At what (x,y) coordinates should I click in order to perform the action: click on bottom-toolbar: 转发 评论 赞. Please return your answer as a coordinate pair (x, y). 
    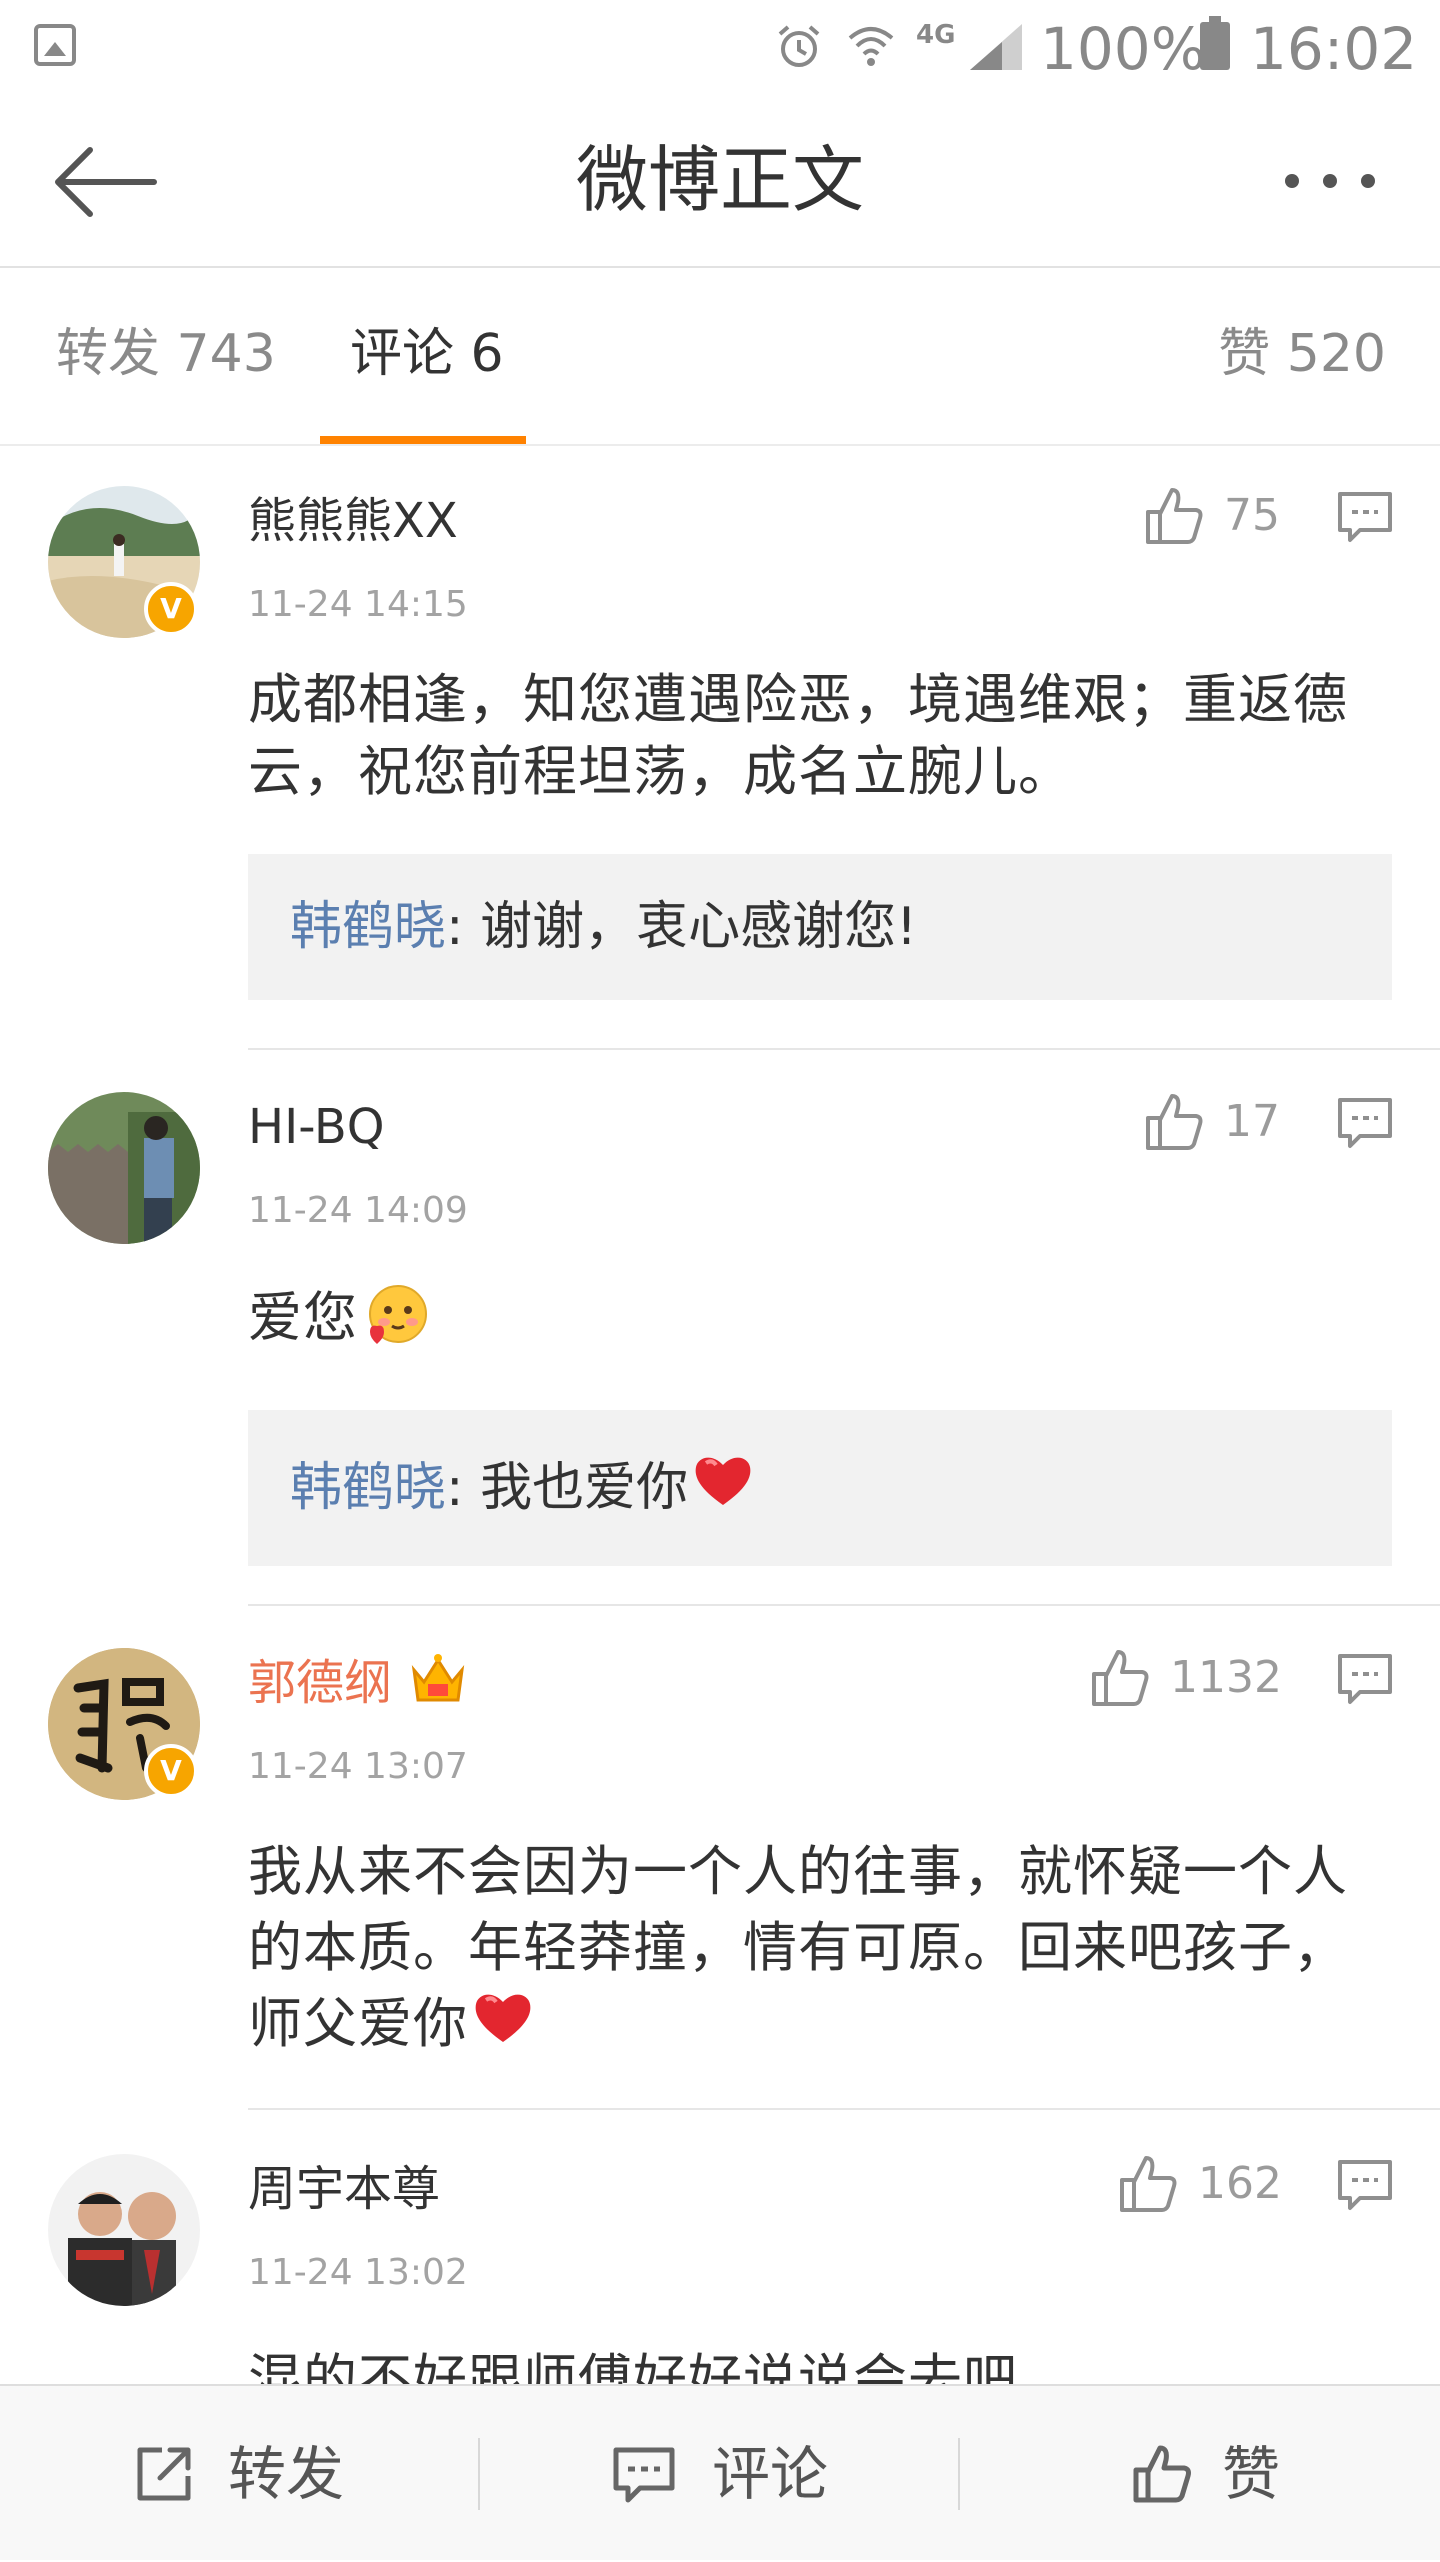
    Looking at the image, I should click on (720, 2472).